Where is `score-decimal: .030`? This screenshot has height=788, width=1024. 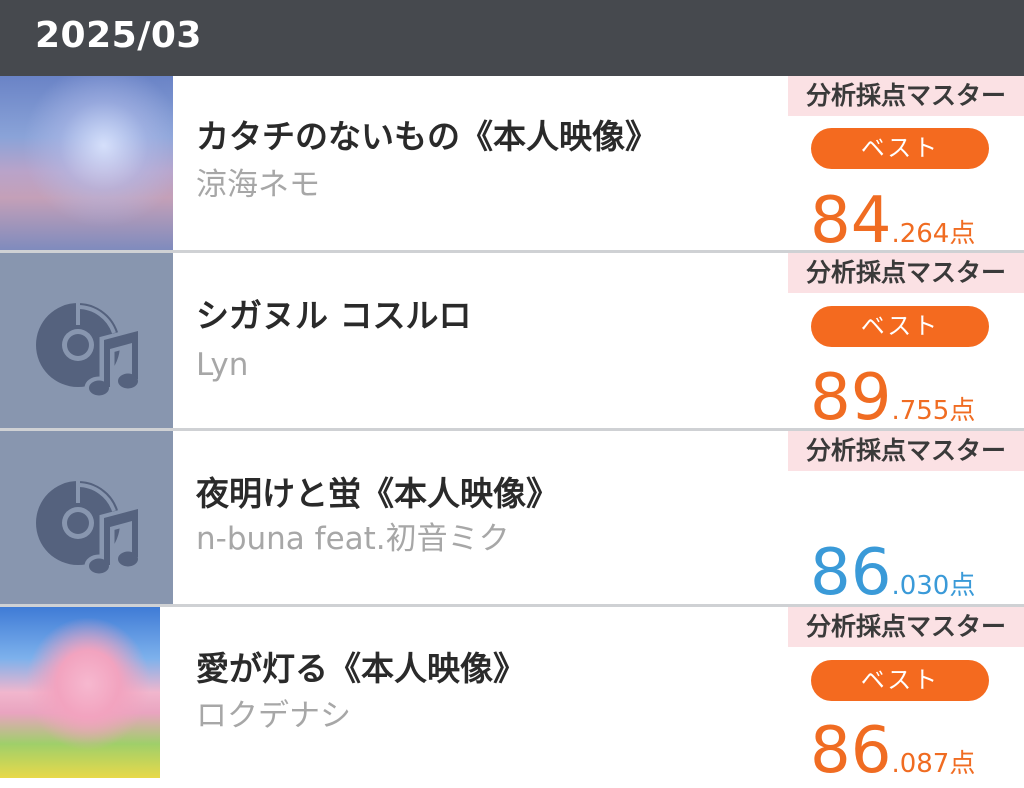
score-decimal: .030 is located at coordinates (920, 586).